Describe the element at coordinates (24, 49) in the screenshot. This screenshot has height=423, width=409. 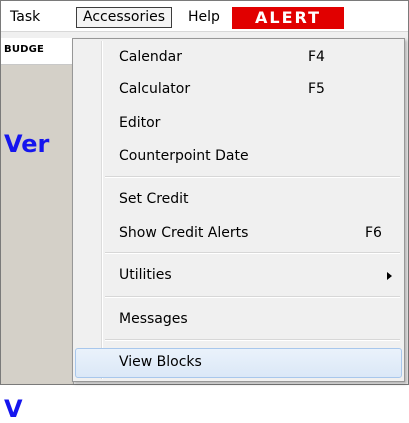
I see `background-header-text: BUDGE` at that location.